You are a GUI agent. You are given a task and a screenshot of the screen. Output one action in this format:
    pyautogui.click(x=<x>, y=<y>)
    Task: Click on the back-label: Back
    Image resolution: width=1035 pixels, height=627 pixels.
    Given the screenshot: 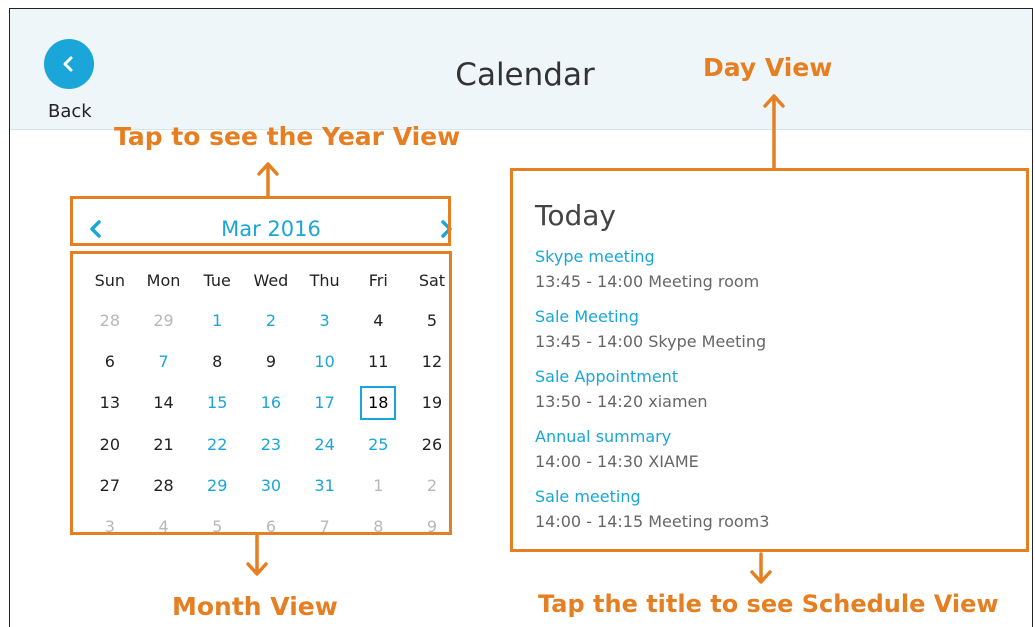 What is the action you would take?
    pyautogui.click(x=70, y=111)
    